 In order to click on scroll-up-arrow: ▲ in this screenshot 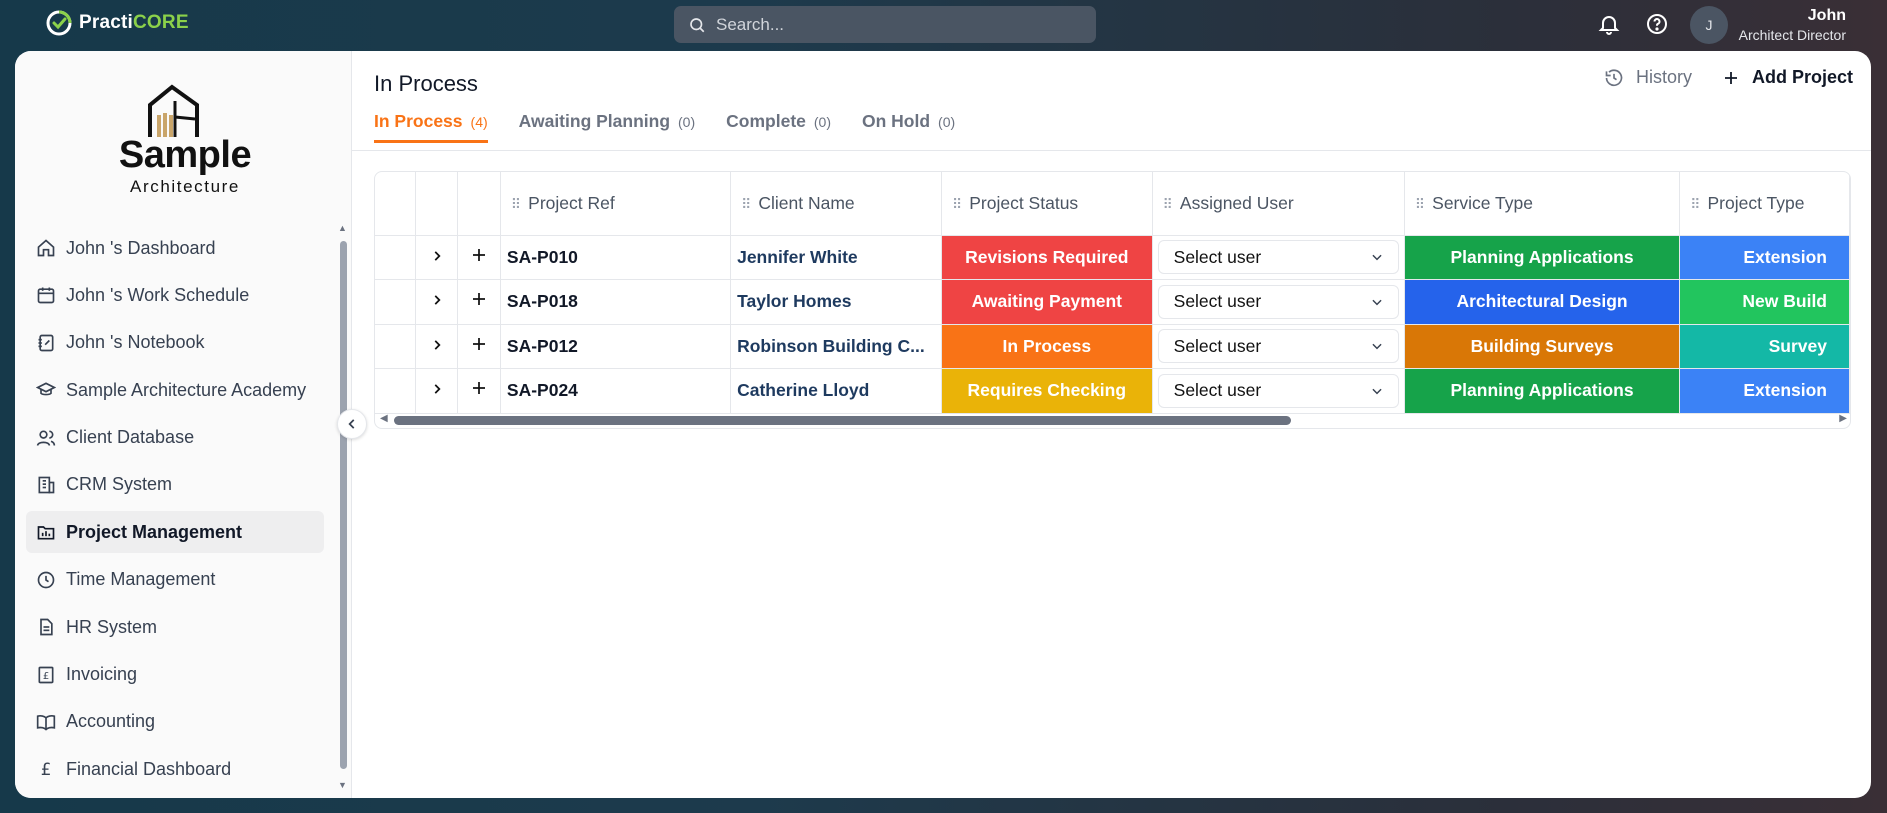, I will do `click(342, 228)`.